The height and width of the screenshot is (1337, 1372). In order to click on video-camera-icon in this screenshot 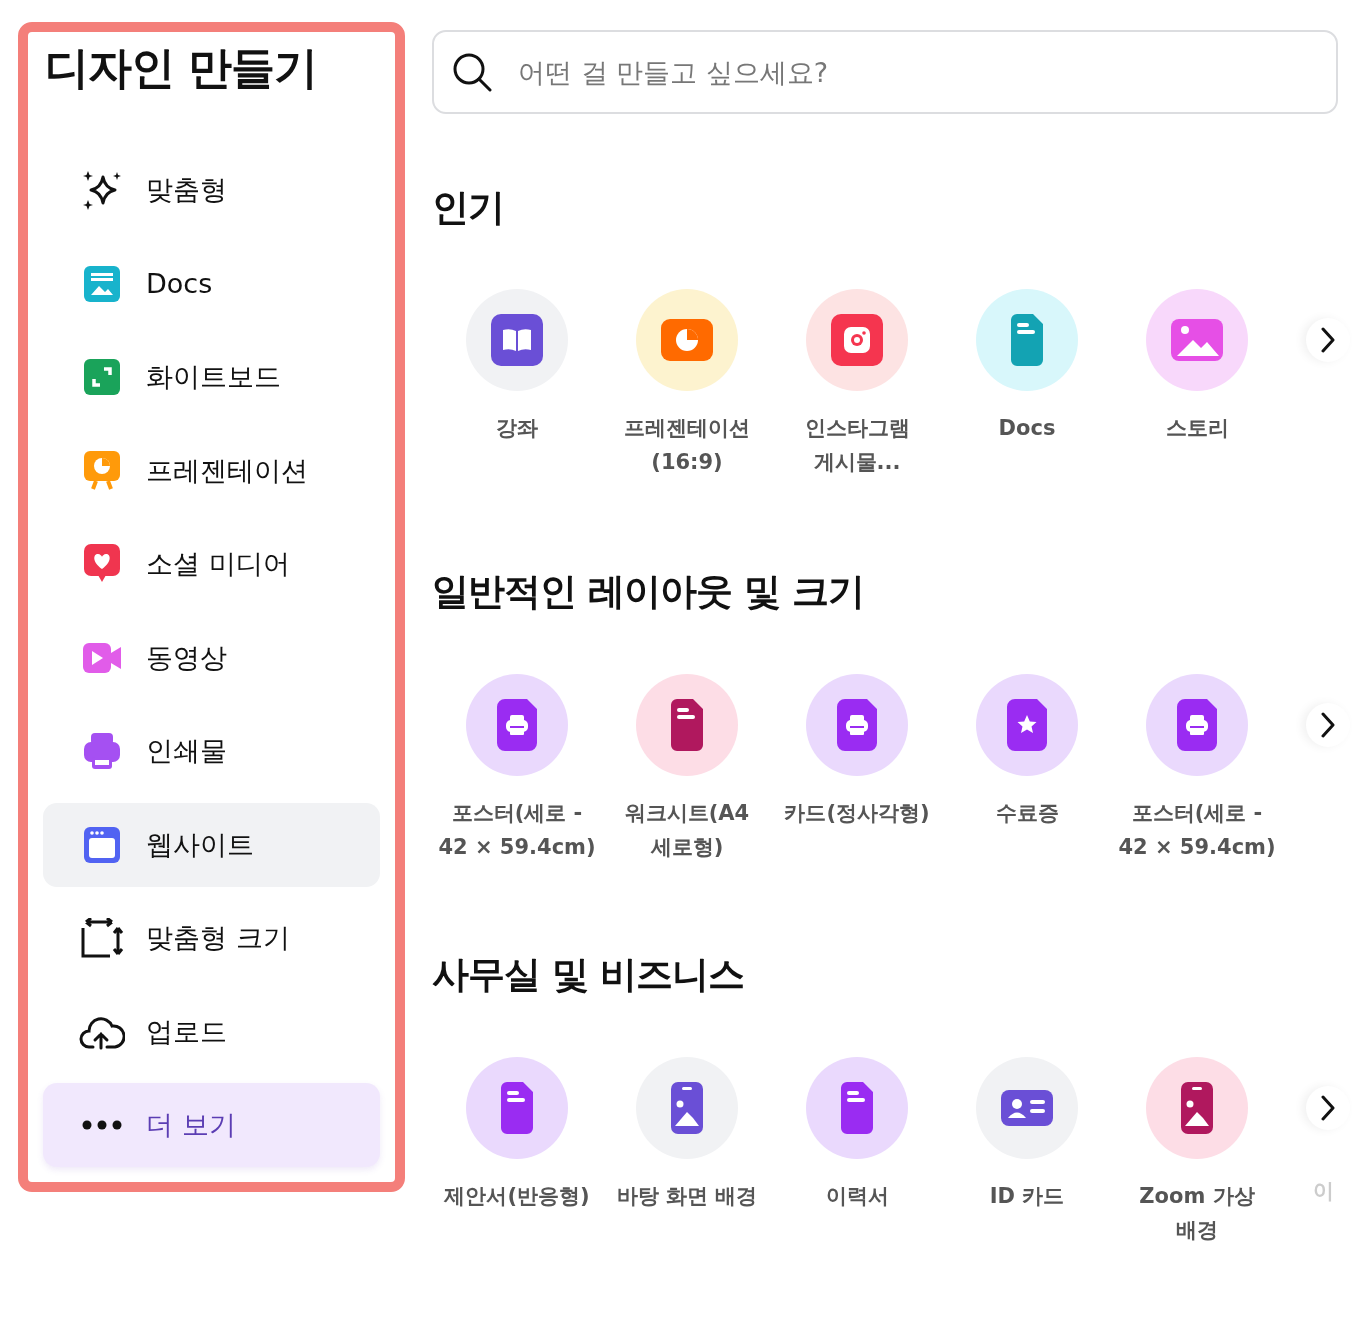, I will do `click(102, 657)`.